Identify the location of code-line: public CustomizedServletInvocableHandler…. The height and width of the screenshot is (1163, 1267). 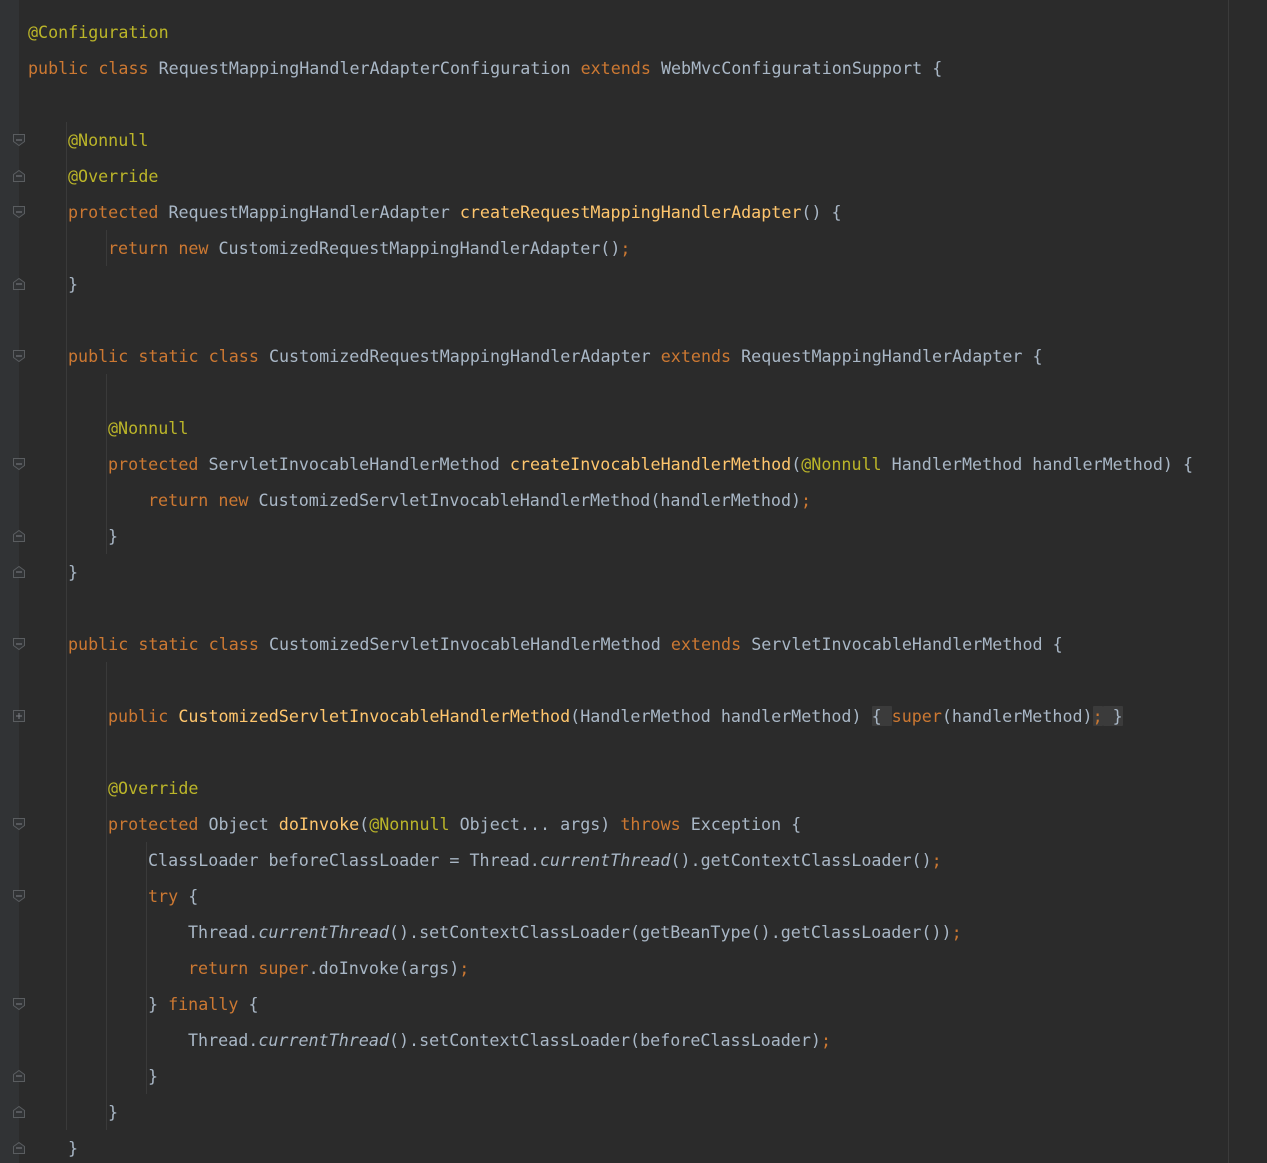
(615, 716).